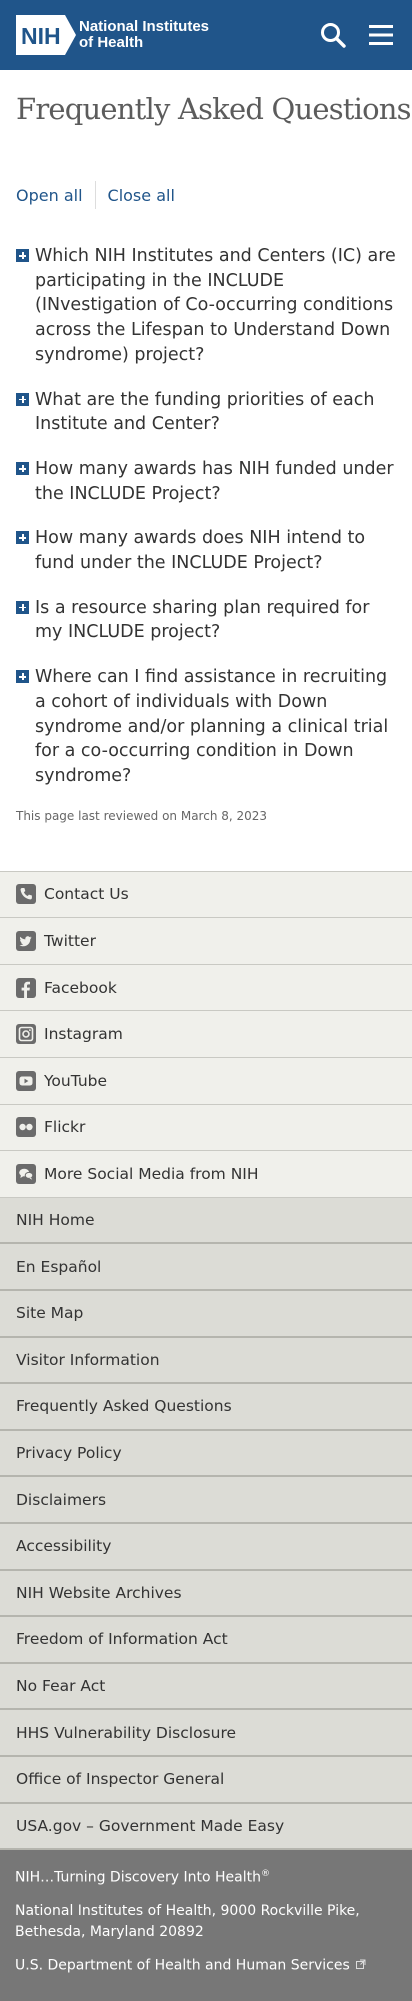 This screenshot has height=2001, width=412. I want to click on registered-mark: ®, so click(266, 1874).